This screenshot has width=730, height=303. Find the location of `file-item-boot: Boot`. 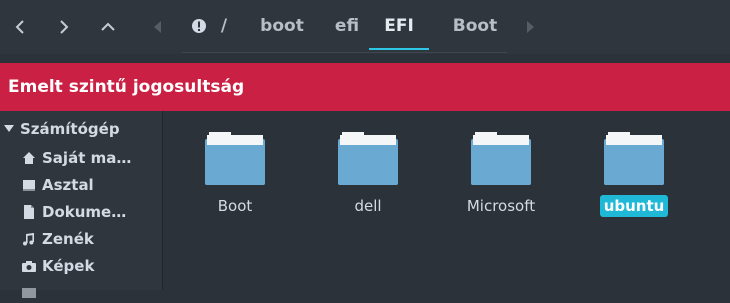

file-item-boot: Boot is located at coordinates (235, 181).